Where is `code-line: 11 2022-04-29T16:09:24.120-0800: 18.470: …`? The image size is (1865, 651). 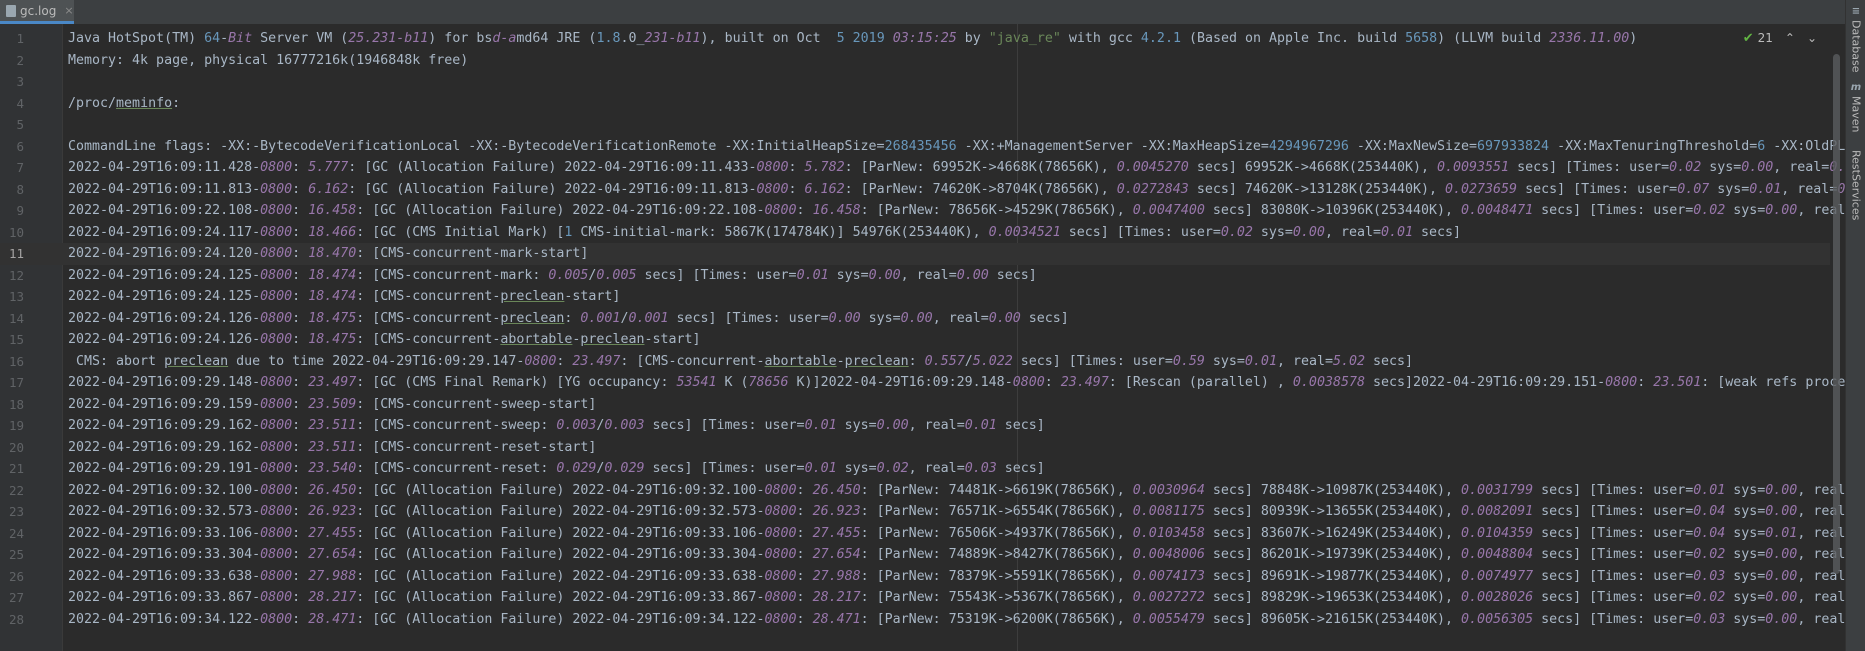 code-line: 11 2022-04-29T16:09:24.120-0800: 18.470: … is located at coordinates (915, 254).